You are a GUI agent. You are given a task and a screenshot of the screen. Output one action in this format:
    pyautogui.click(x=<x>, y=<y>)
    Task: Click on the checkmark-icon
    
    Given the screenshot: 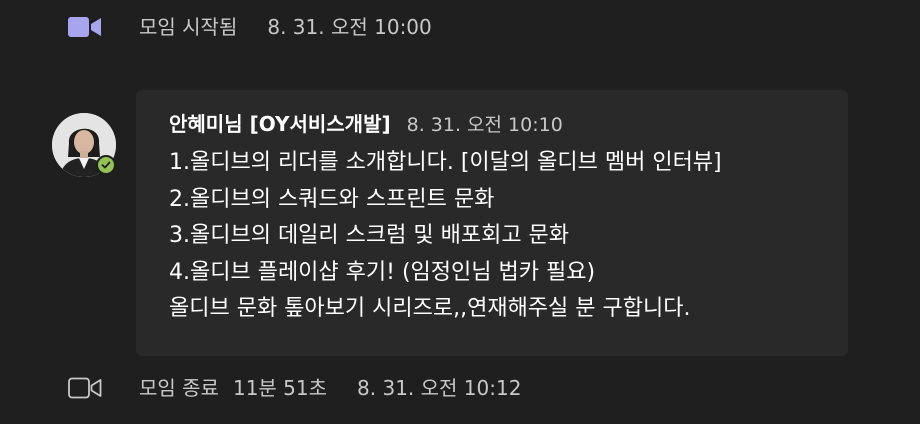 What is the action you would take?
    pyautogui.click(x=106, y=165)
    